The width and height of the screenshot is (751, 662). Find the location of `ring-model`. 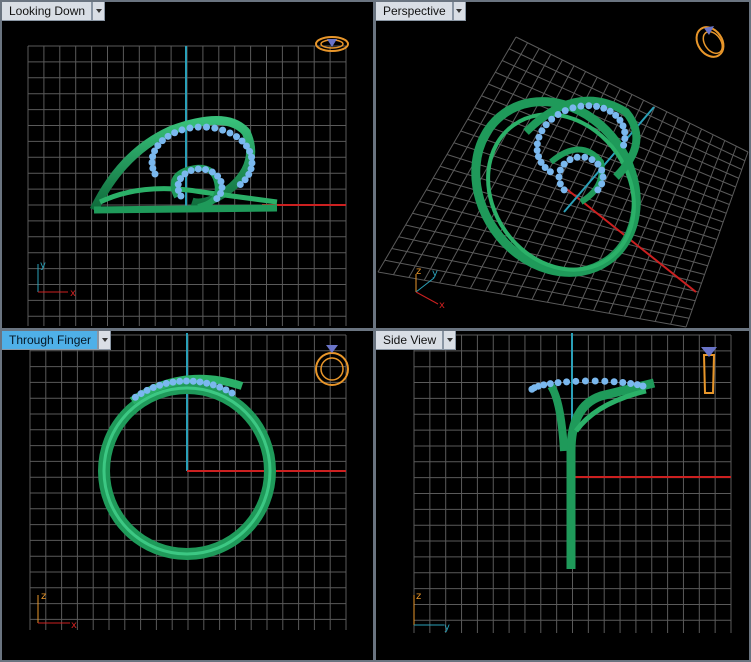

ring-model is located at coordinates (592, 473).